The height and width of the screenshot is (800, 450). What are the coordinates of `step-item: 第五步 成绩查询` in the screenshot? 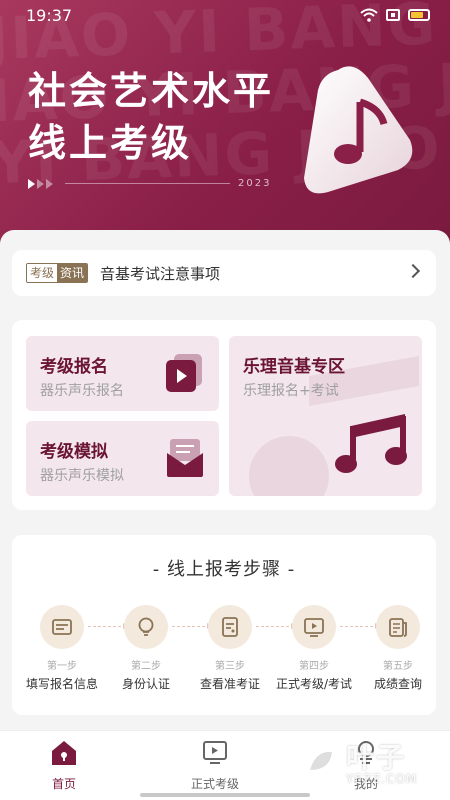 It's located at (398, 648).